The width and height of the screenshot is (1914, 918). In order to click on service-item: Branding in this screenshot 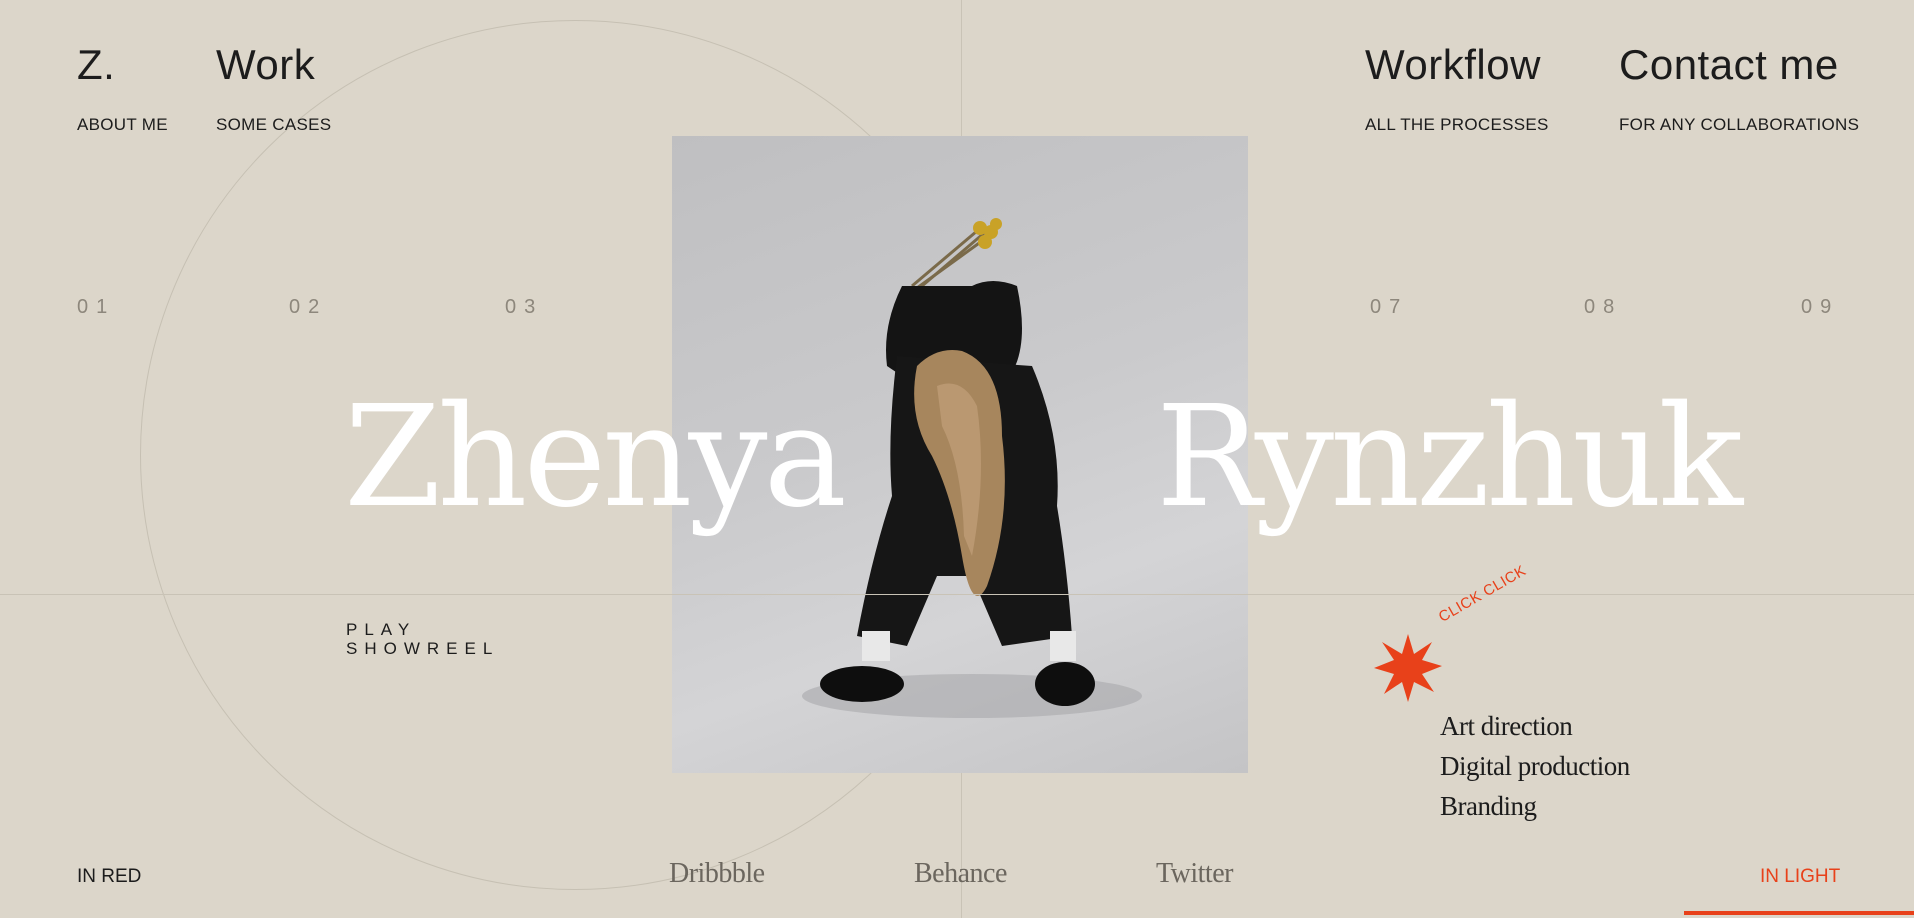, I will do `click(1488, 806)`.